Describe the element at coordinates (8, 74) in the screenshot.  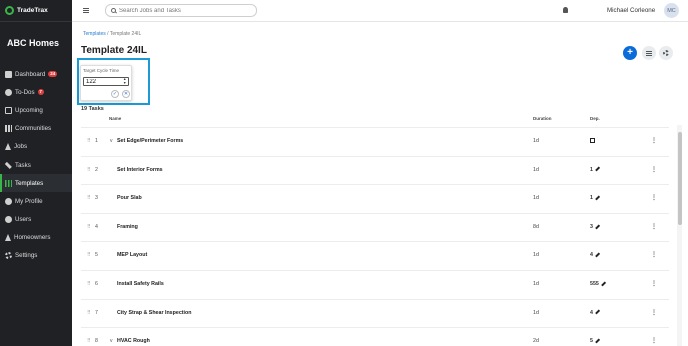
I see `dashboard-icon` at that location.